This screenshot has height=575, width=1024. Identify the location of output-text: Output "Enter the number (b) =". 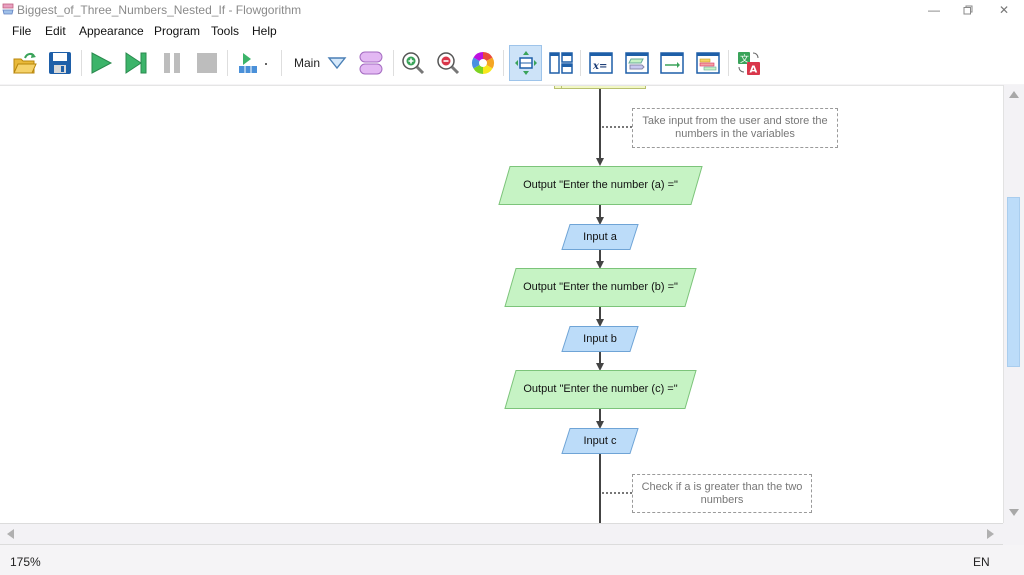
(600, 287).